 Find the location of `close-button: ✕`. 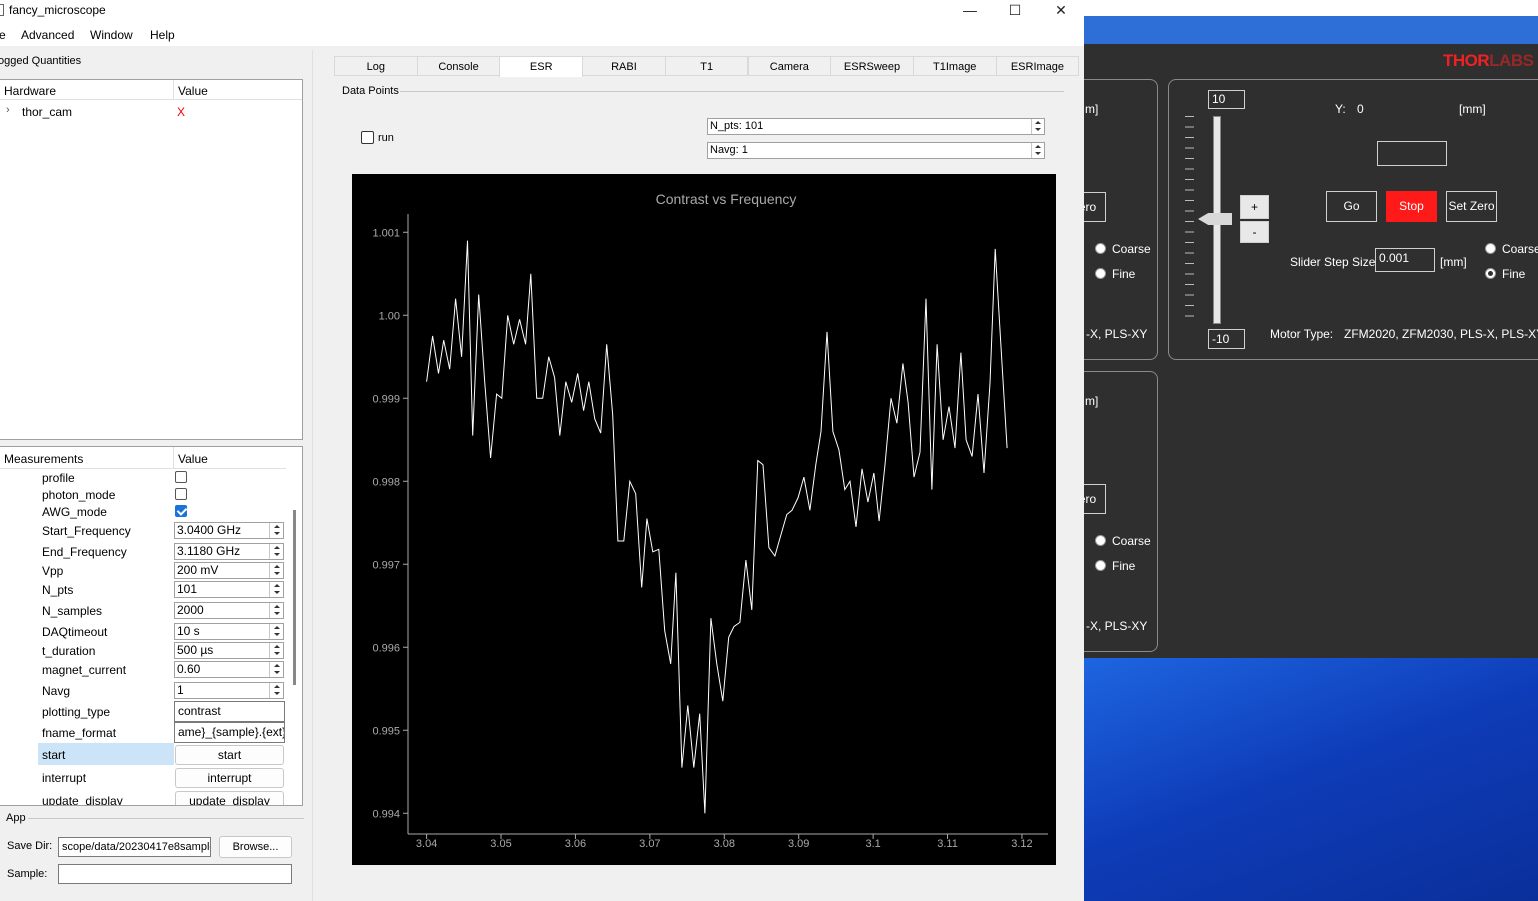

close-button: ✕ is located at coordinates (1061, 12).